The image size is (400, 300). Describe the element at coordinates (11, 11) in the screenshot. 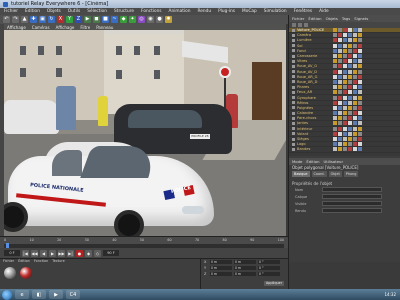

I see `menu-item: Fichier` at that location.